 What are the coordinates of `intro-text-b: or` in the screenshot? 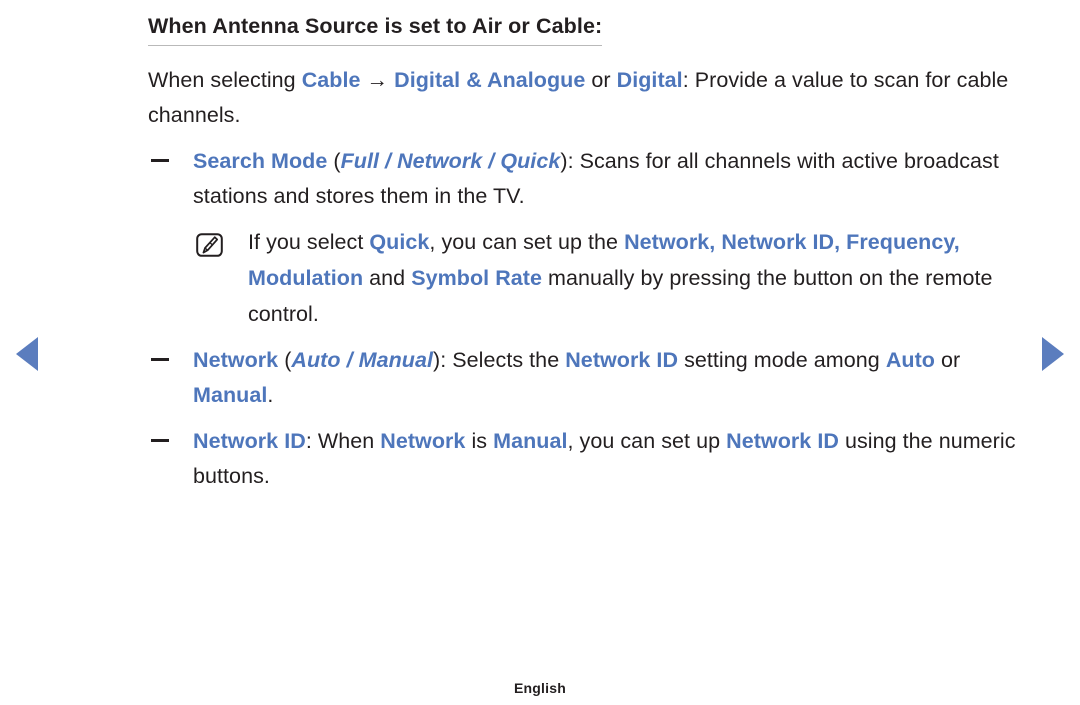 It's located at (601, 79).